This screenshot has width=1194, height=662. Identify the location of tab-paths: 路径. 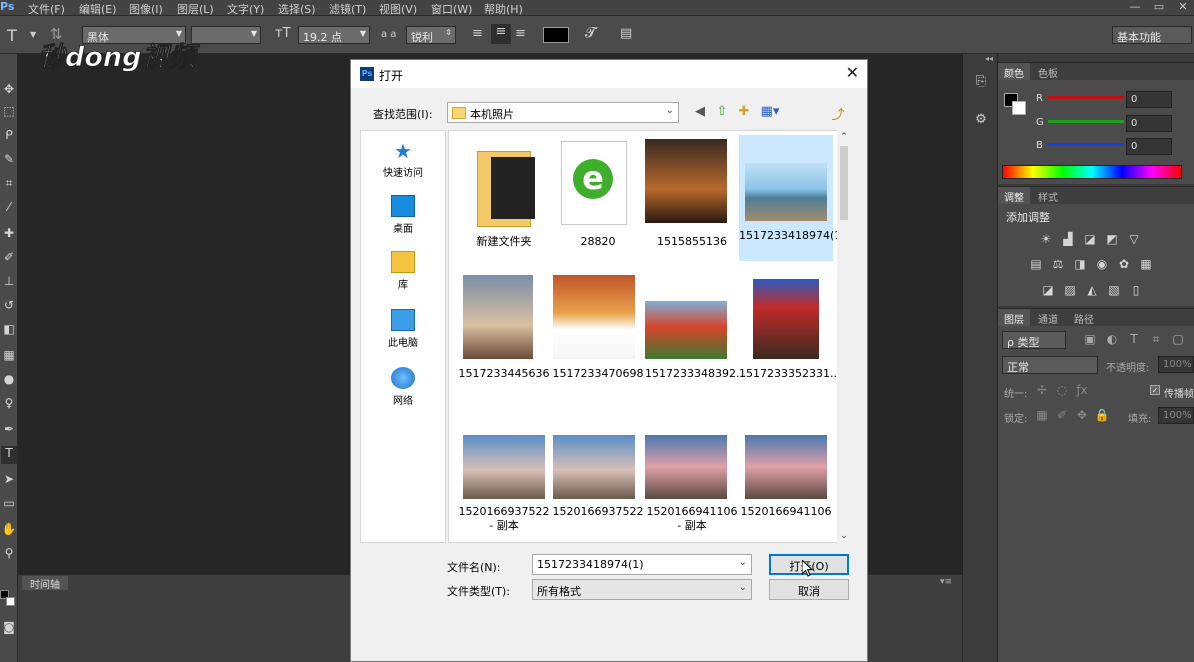
(1084, 317).